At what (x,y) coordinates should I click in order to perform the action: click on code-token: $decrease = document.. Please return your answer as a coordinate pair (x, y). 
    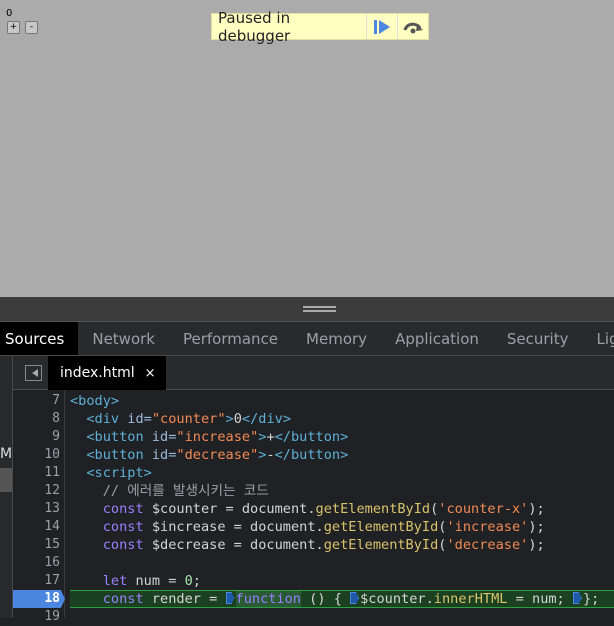
    Looking at the image, I should click on (237, 545).